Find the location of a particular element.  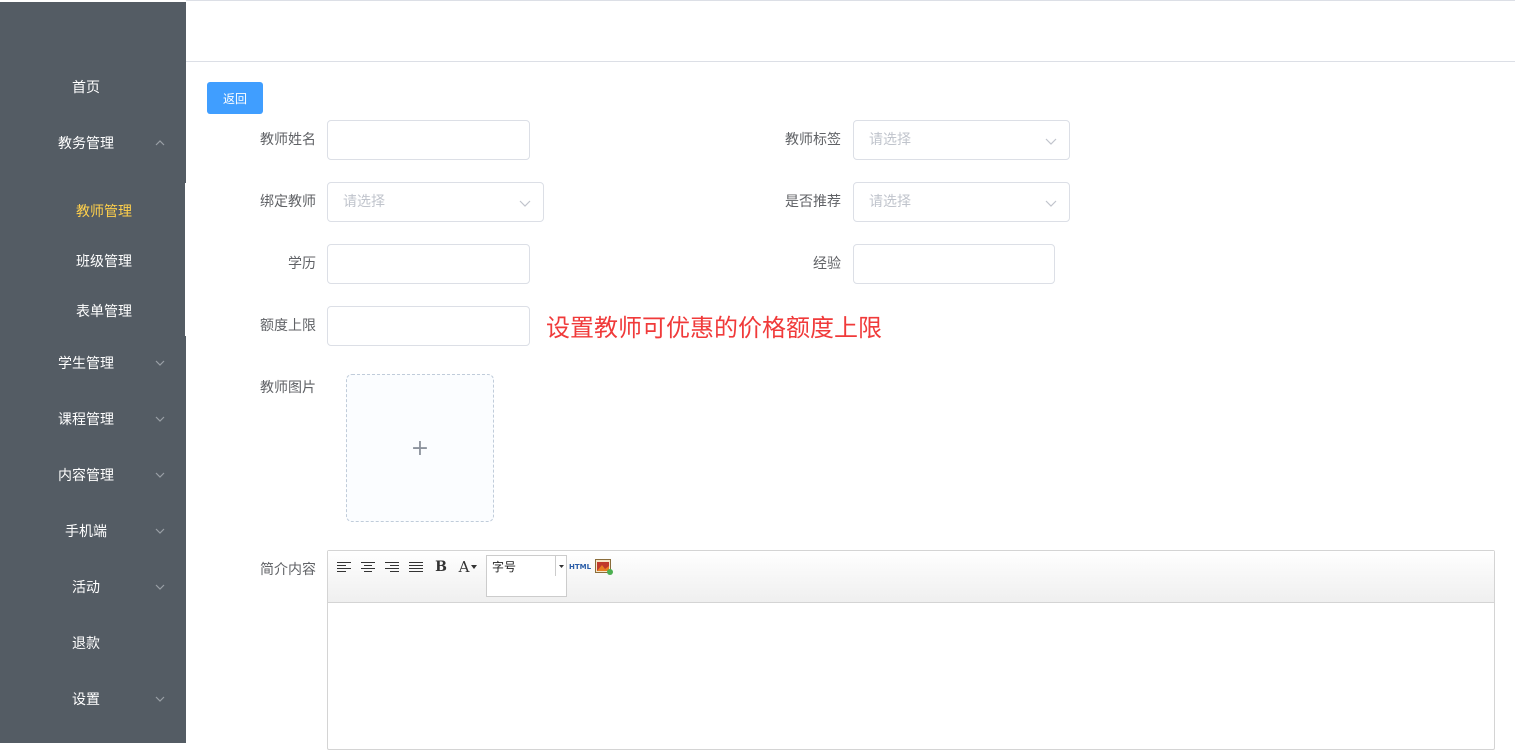

education-input is located at coordinates (428, 264).